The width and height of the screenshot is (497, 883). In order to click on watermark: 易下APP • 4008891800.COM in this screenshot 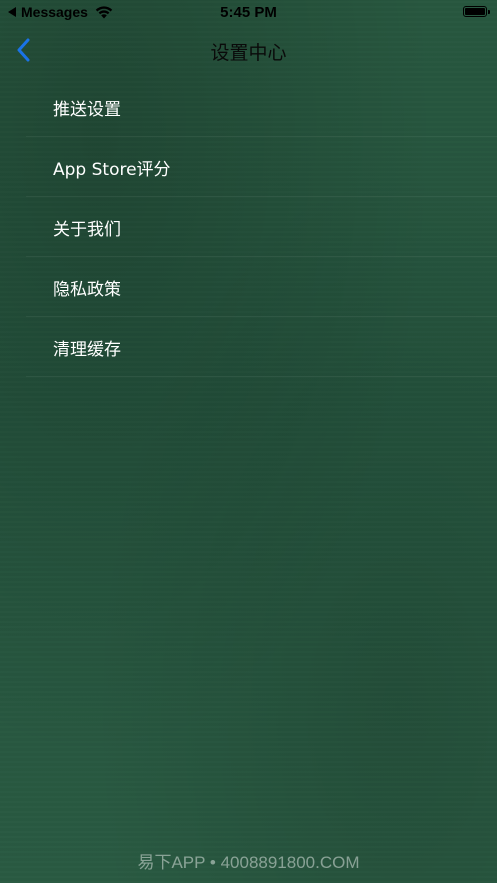, I will do `click(248, 862)`.